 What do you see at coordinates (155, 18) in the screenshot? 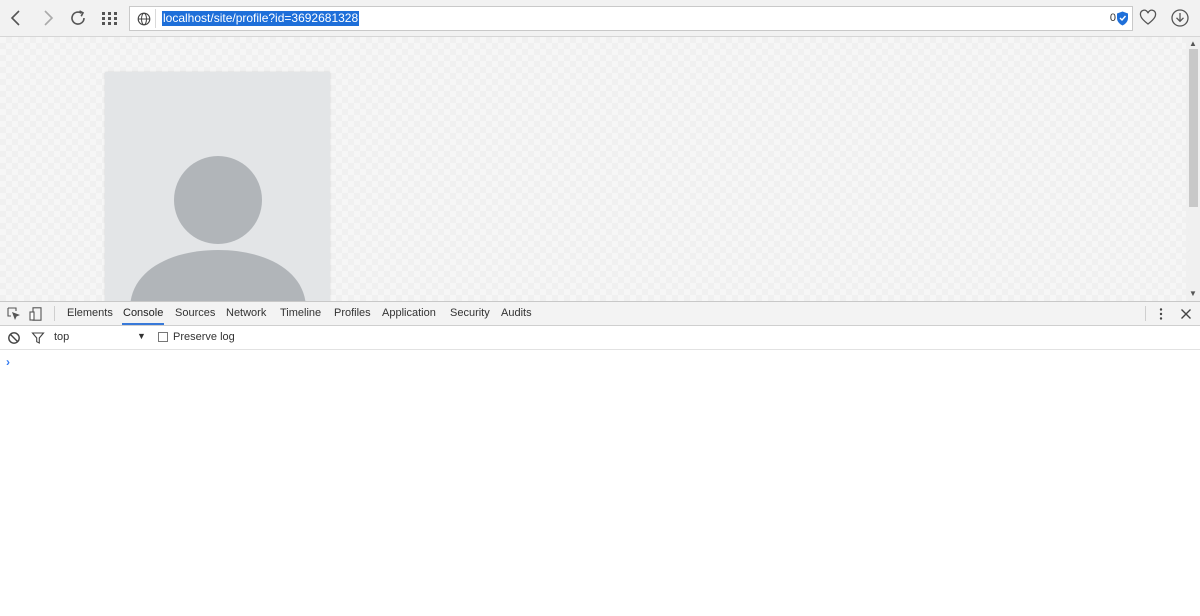
I see `address-bar-divider` at bounding box center [155, 18].